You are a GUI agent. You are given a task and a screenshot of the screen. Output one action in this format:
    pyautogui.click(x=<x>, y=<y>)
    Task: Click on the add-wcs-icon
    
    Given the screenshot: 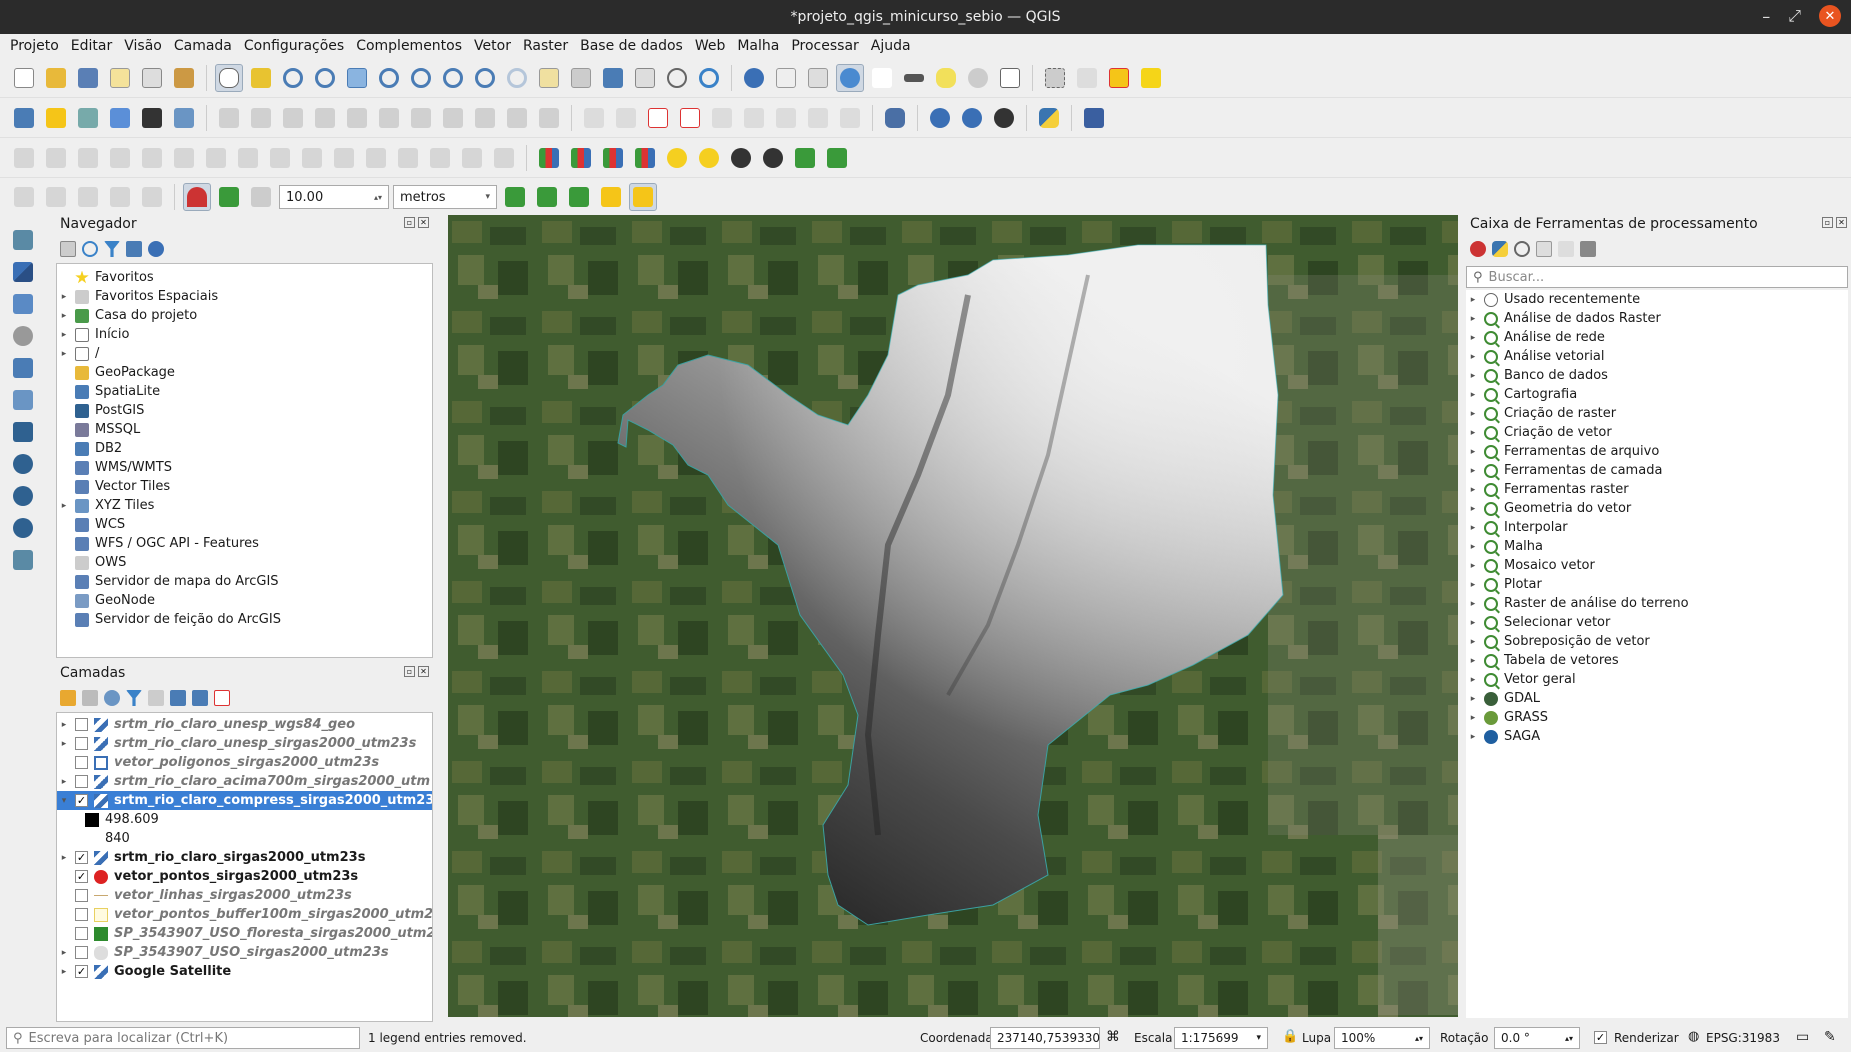 What is the action you would take?
    pyautogui.click(x=23, y=496)
    